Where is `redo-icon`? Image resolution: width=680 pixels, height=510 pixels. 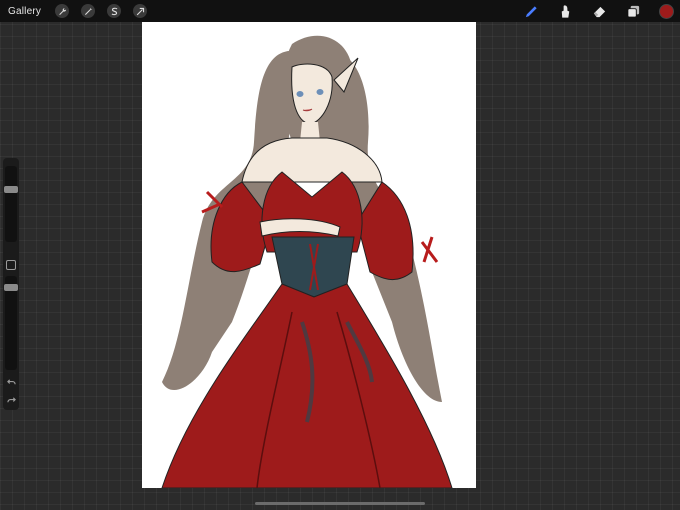
redo-icon is located at coordinates (11, 400).